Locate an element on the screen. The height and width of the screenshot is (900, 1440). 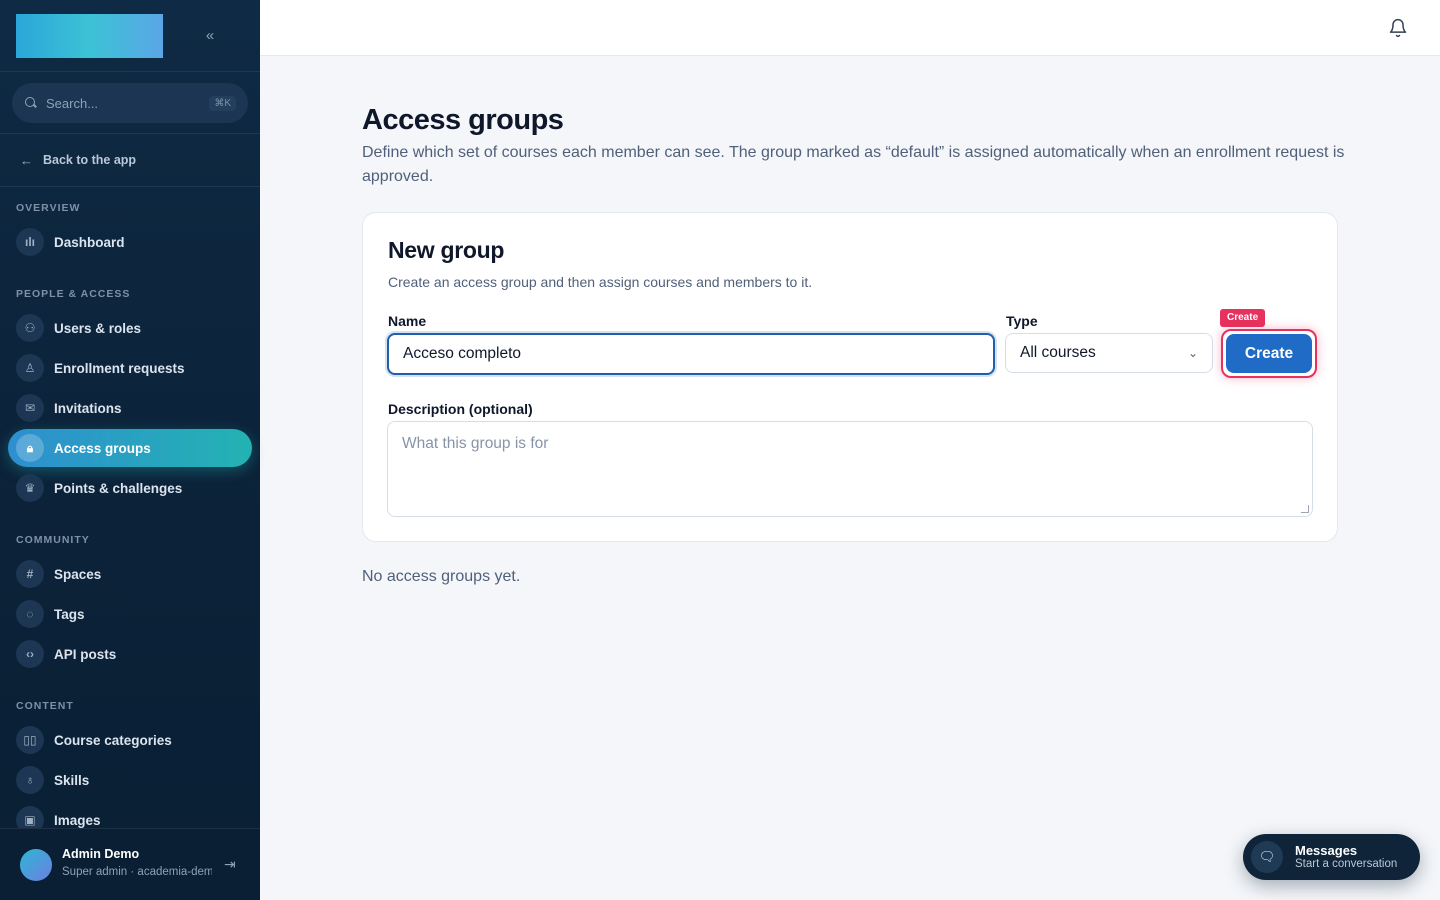
type-select-value: All courses is located at coordinates (1058, 352).